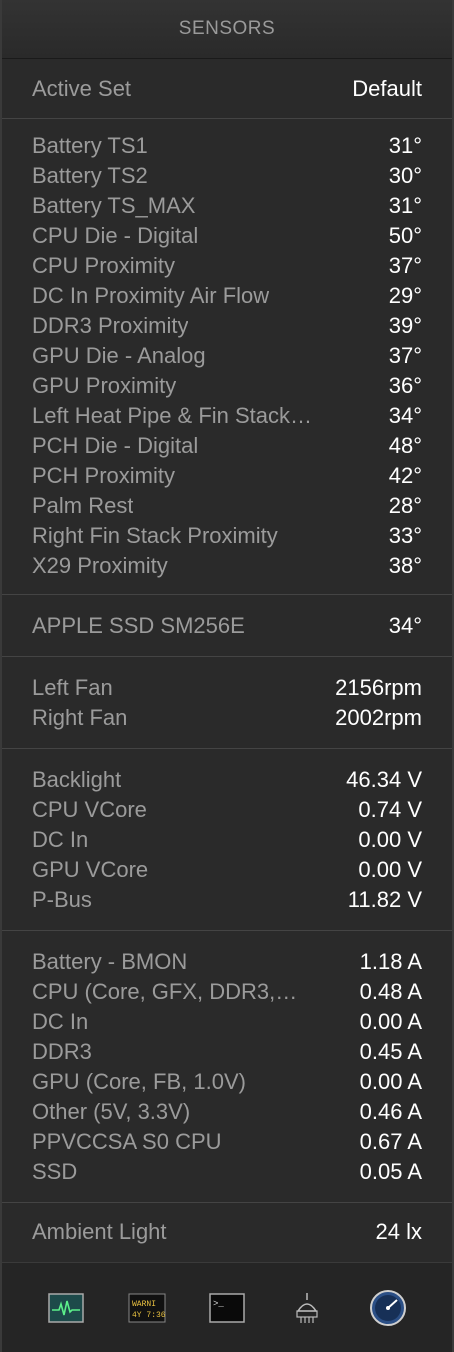 This screenshot has height=1352, width=454. What do you see at coordinates (227, 1022) in the screenshot?
I see `current-sensor-row: DC In 0.00 A` at bounding box center [227, 1022].